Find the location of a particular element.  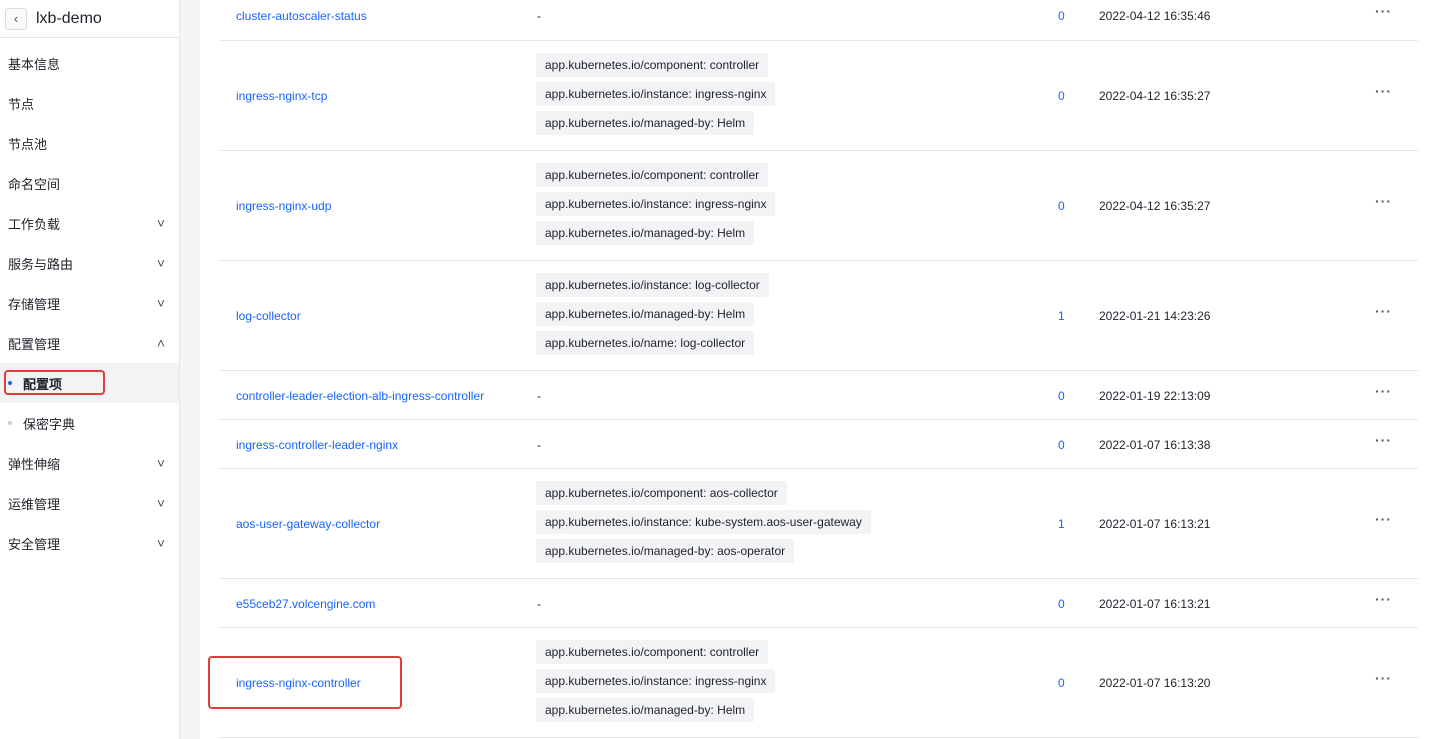

created-time: 2022-04-12 16:35:46 is located at coordinates (1155, 16).